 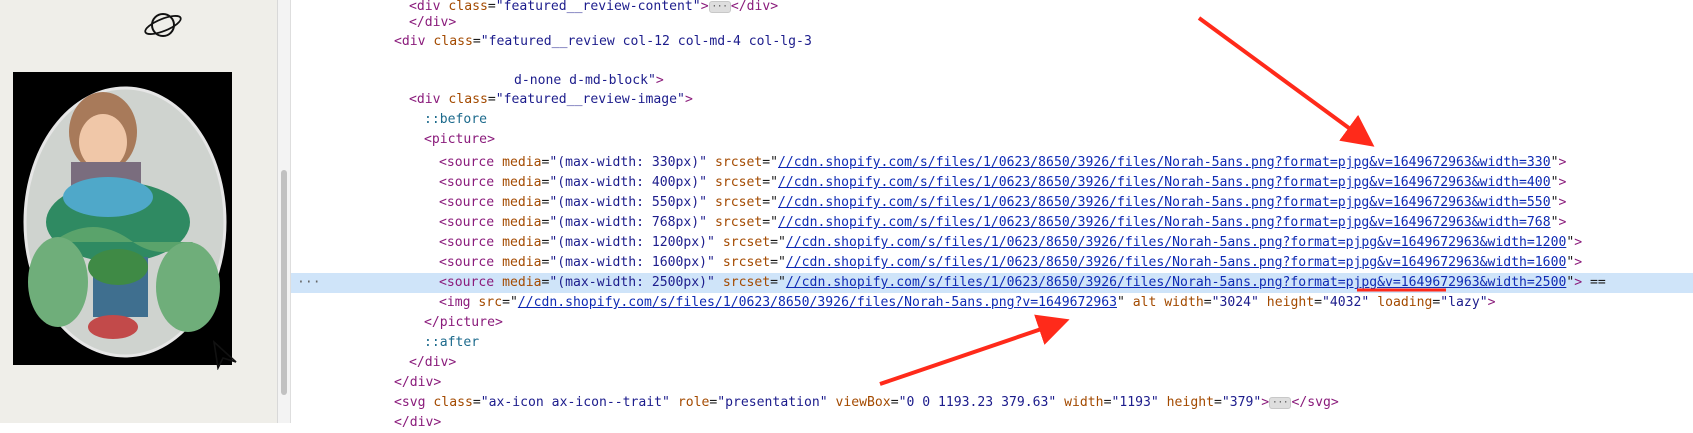 What do you see at coordinates (992, 61) in the screenshot?
I see `dom-node-line` at bounding box center [992, 61].